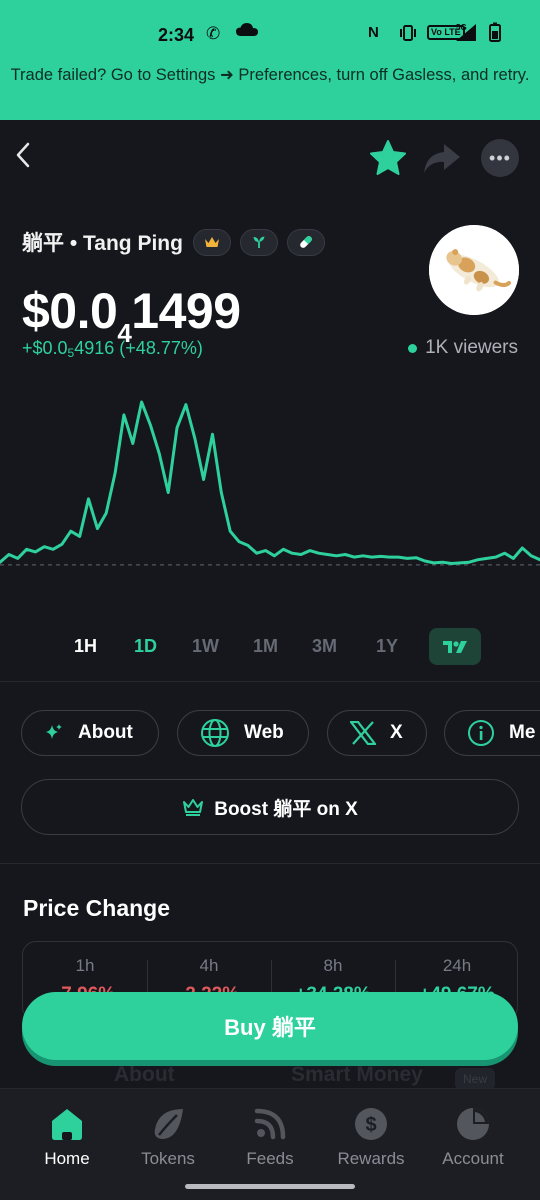 Image resolution: width=540 pixels, height=1200 pixels. Describe the element at coordinates (324, 646) in the screenshot. I see `range-3m: 3M` at that location.